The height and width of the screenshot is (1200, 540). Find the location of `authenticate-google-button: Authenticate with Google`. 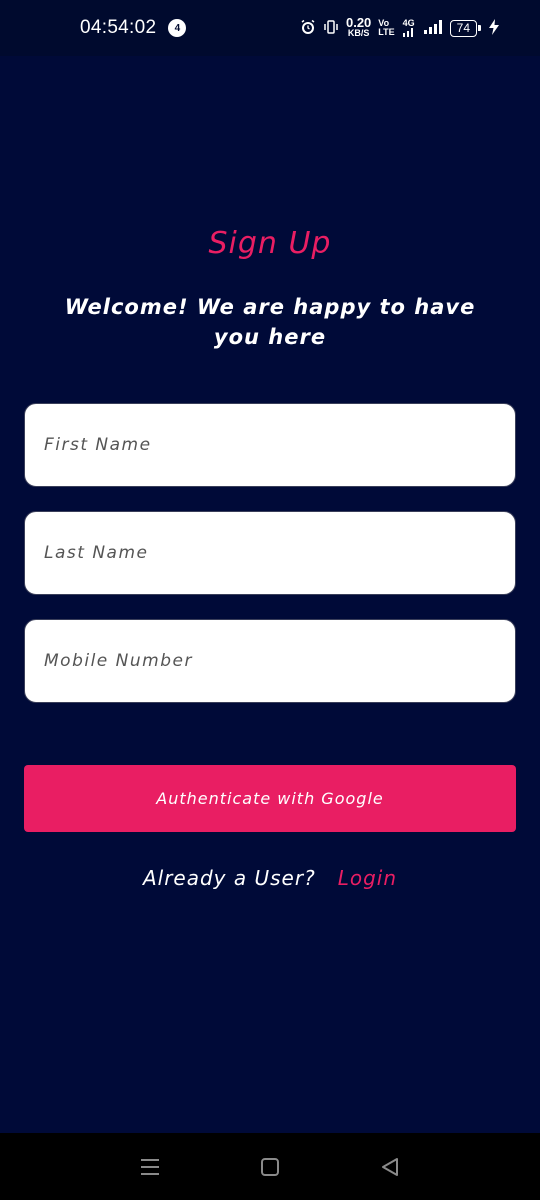

authenticate-google-button: Authenticate with Google is located at coordinates (270, 798).